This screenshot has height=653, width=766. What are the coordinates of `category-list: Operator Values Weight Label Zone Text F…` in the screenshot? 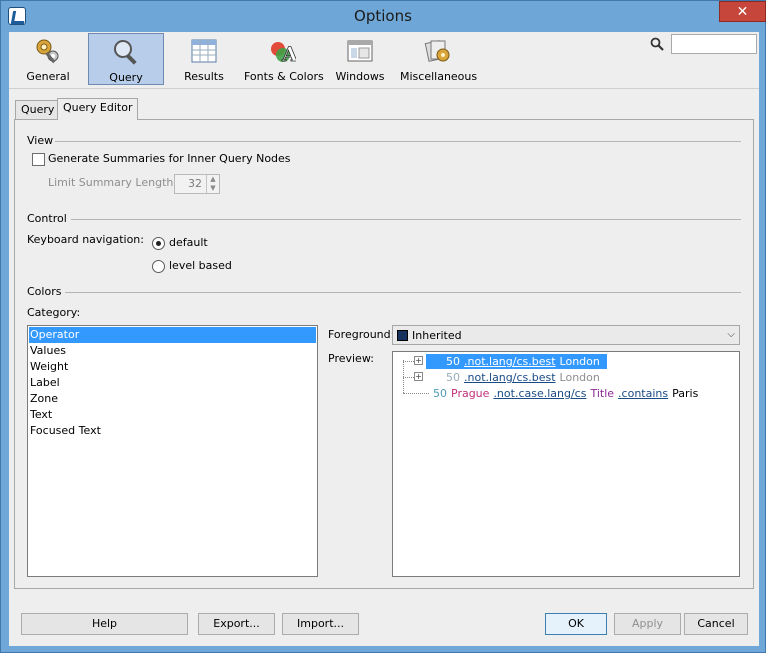 It's located at (172, 451).